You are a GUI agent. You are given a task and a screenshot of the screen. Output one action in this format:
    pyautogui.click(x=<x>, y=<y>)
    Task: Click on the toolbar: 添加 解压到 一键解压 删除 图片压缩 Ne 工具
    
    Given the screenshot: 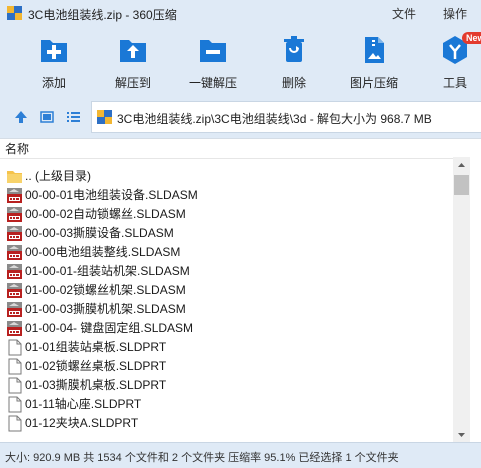 What is the action you would take?
    pyautogui.click(x=240, y=61)
    